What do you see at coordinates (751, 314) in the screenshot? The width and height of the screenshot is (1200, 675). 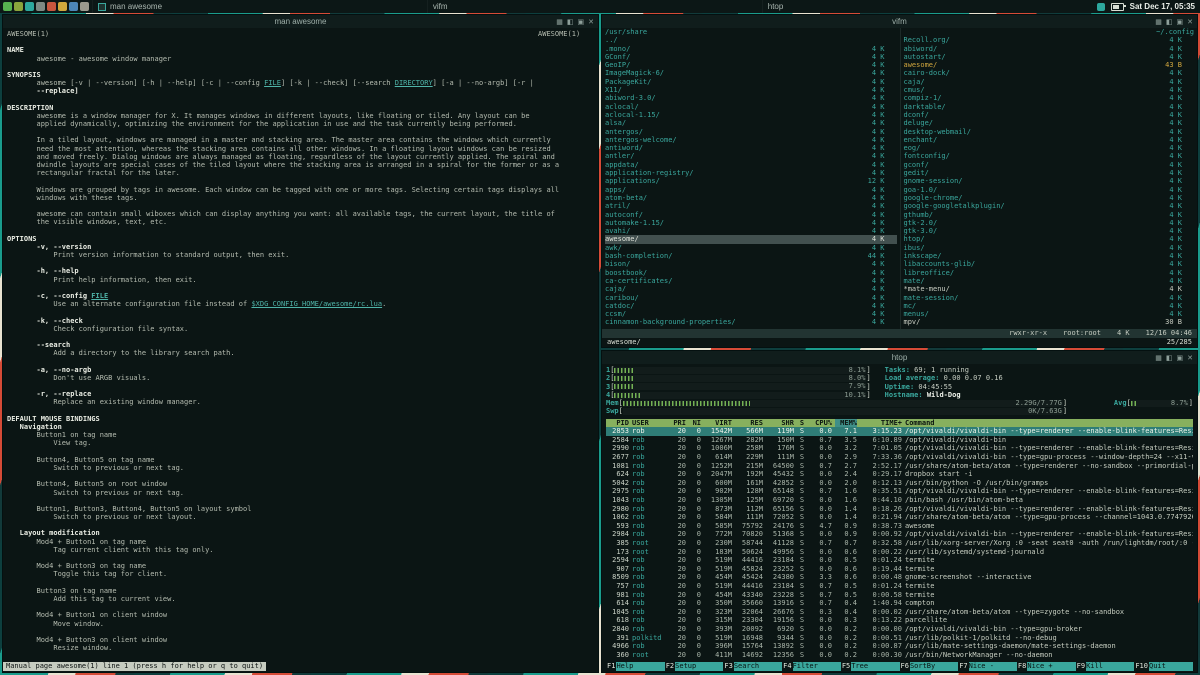 I see `file-row: ccsm/4 K` at bounding box center [751, 314].